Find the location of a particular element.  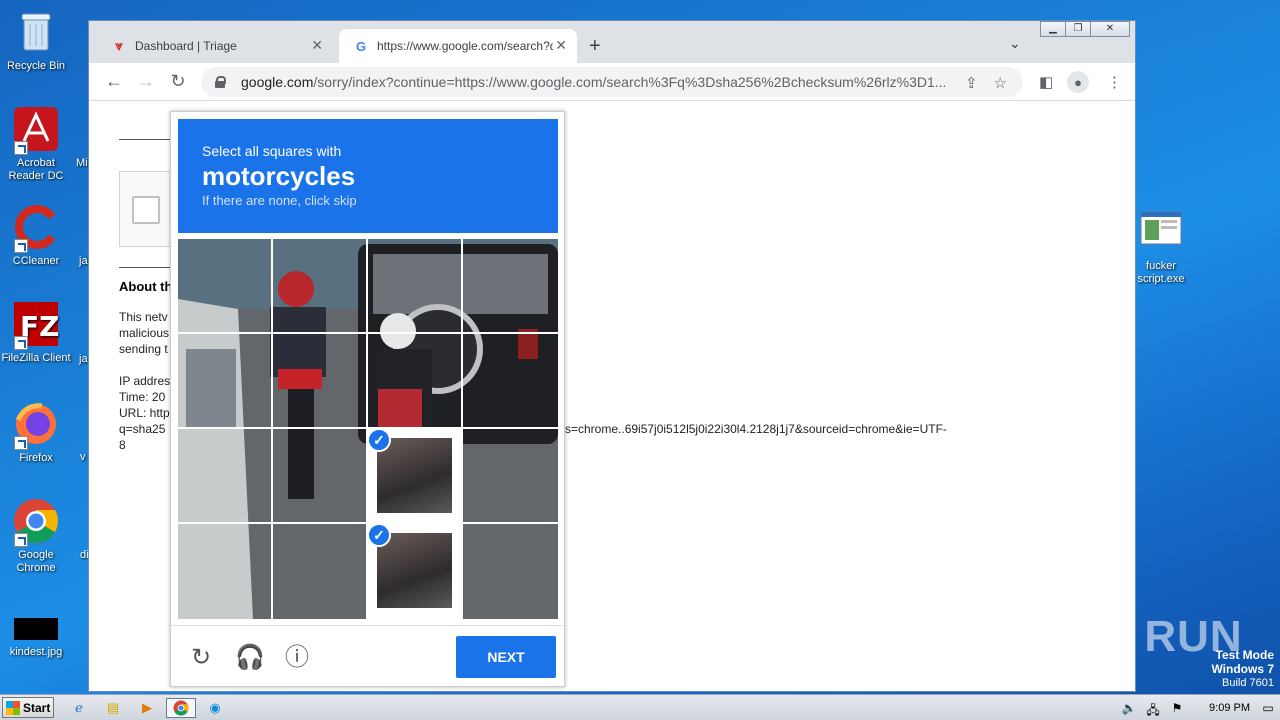

test-mode-notice: Test Mode Windows 7 Build 7601 is located at coordinates (1242, 669).